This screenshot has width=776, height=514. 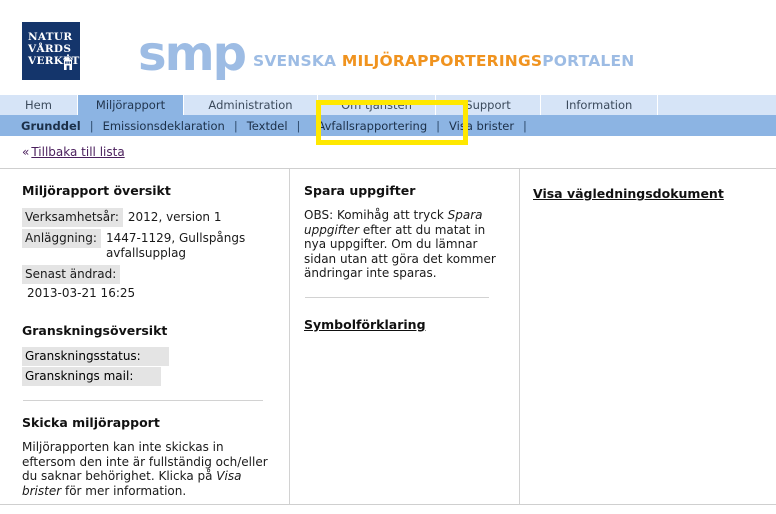 What do you see at coordinates (365, 324) in the screenshot?
I see `symbol-explanation-link: Symbolförklaring` at bounding box center [365, 324].